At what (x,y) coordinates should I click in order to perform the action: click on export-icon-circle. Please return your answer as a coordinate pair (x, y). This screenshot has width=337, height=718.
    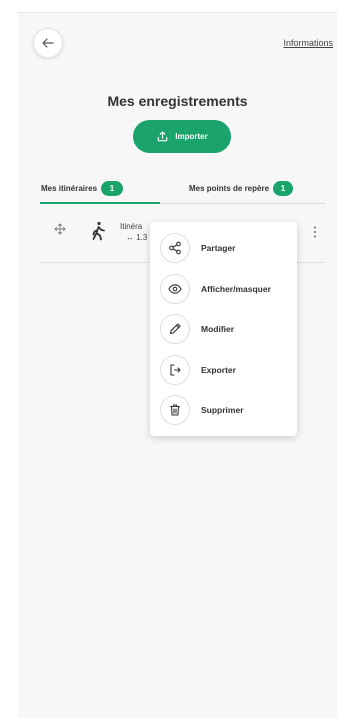
    Looking at the image, I should click on (175, 370).